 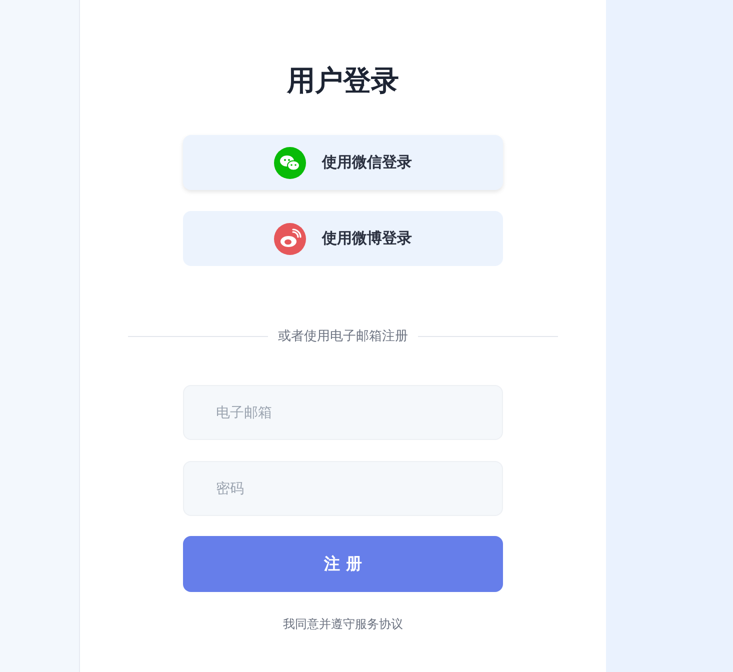 What do you see at coordinates (343, 238) in the screenshot?
I see `weibo-login-button: 使用微博登录` at bounding box center [343, 238].